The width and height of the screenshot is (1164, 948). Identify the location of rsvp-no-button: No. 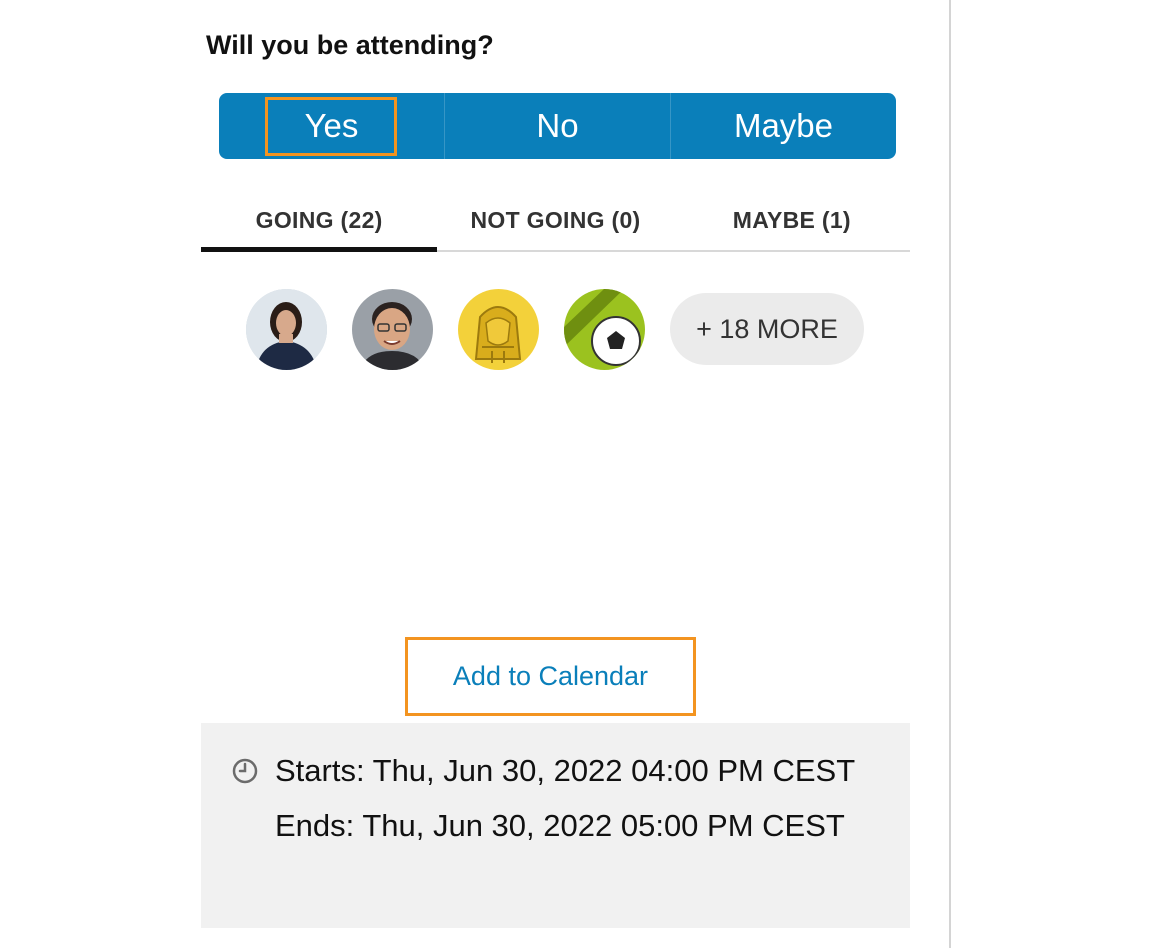
(558, 126).